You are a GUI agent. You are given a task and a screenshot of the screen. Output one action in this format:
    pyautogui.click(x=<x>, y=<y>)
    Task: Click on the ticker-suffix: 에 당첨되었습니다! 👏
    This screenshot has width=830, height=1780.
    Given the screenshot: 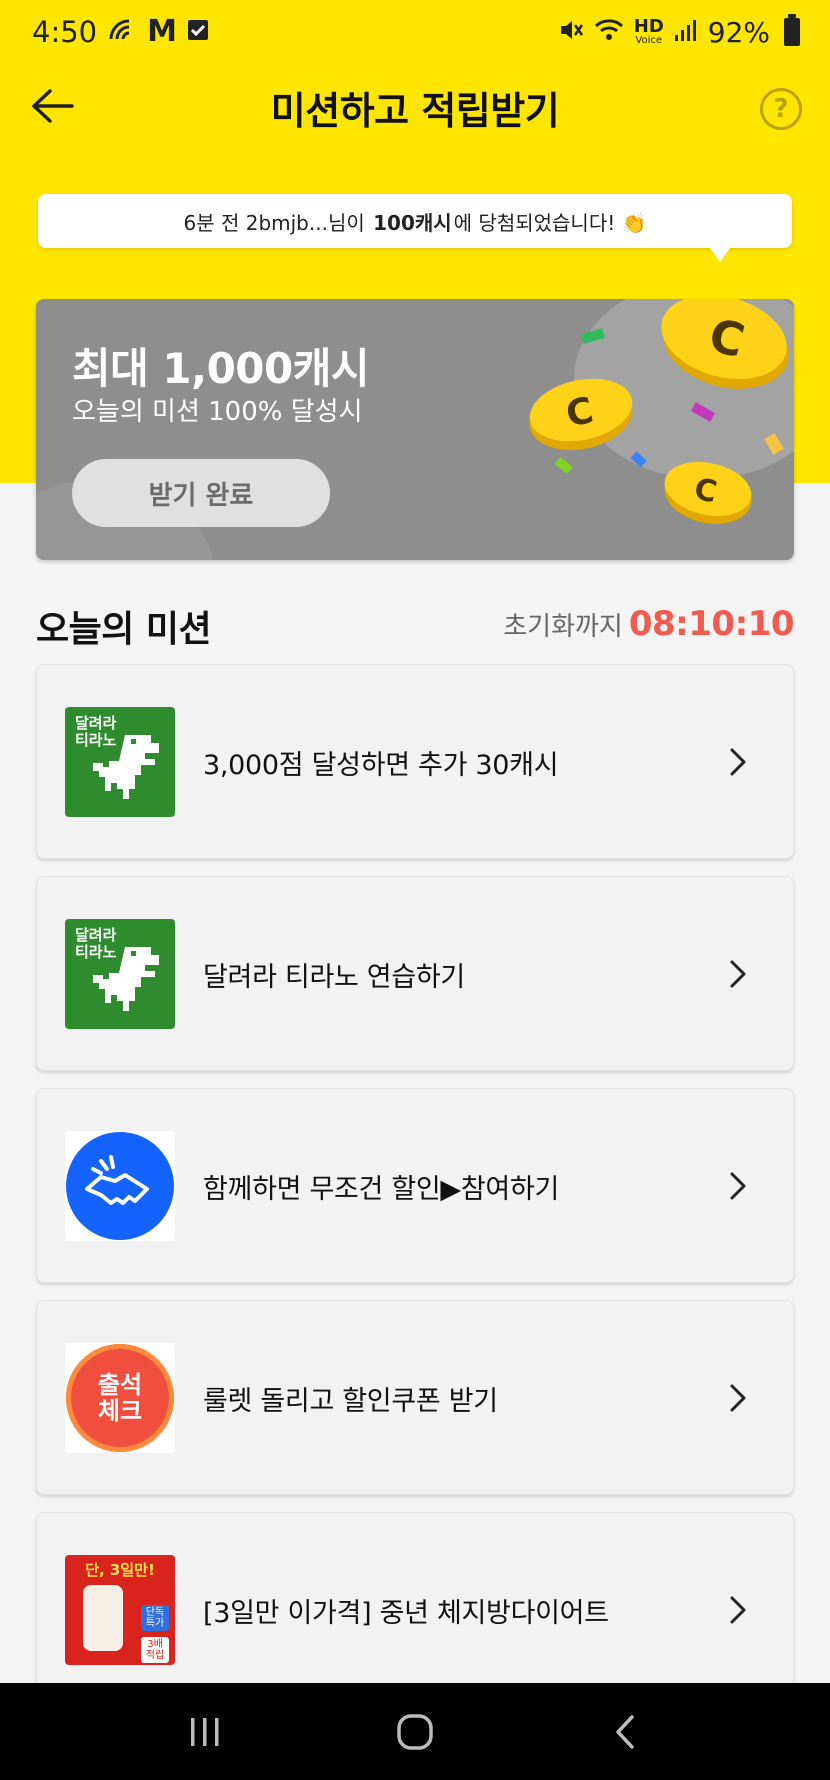 What is the action you would take?
    pyautogui.click(x=550, y=222)
    